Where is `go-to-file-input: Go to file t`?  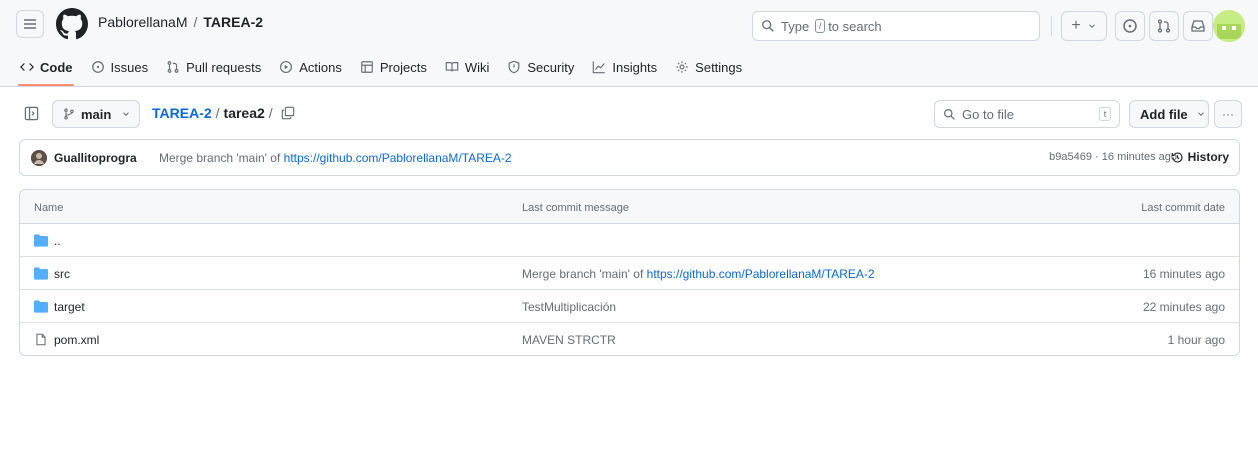 go-to-file-input: Go to file t is located at coordinates (1027, 114).